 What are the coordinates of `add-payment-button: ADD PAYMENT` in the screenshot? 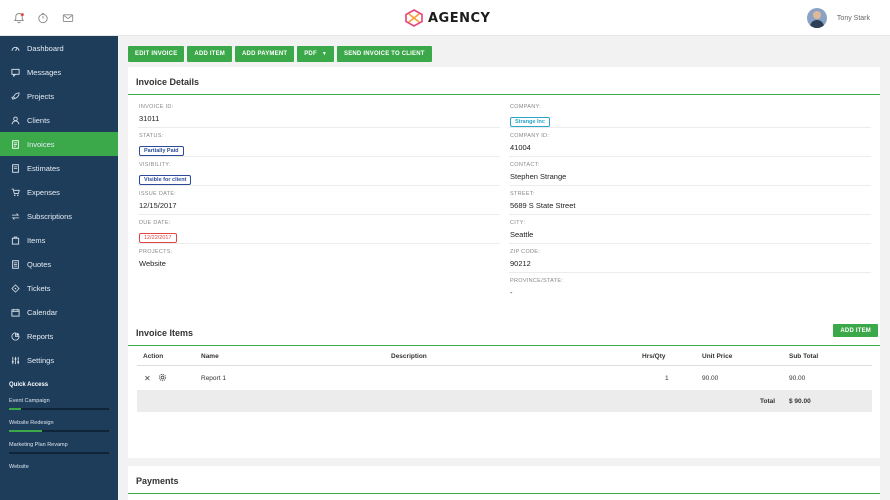 It's located at (265, 54).